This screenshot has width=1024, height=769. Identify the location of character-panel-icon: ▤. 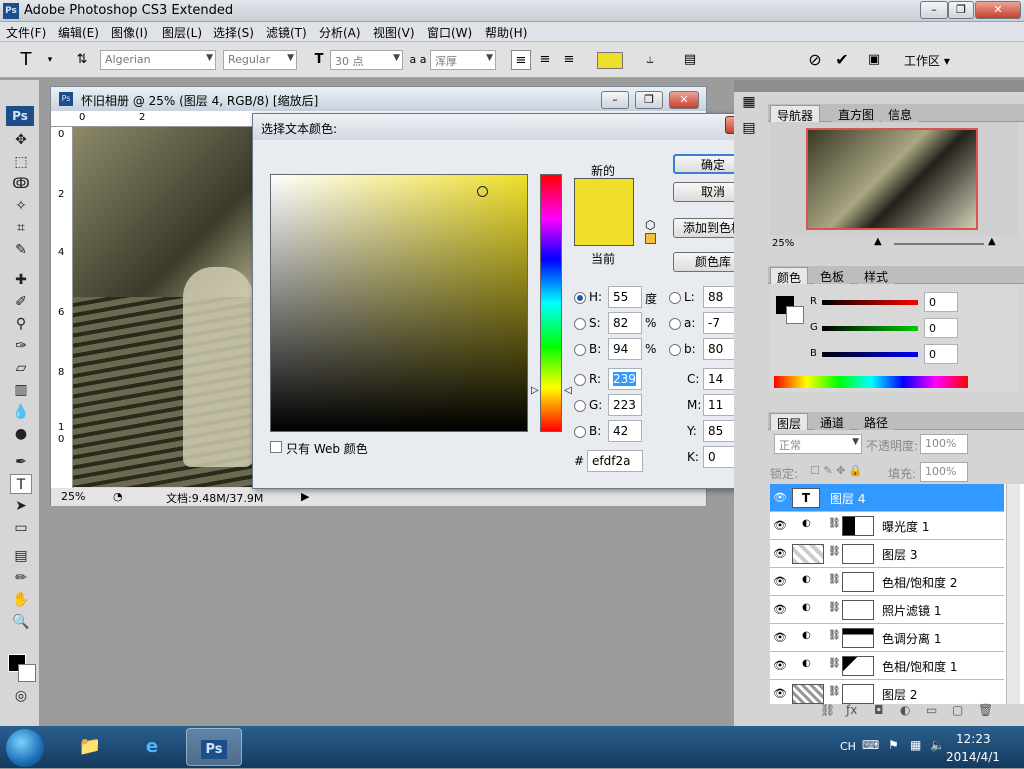
(690, 60).